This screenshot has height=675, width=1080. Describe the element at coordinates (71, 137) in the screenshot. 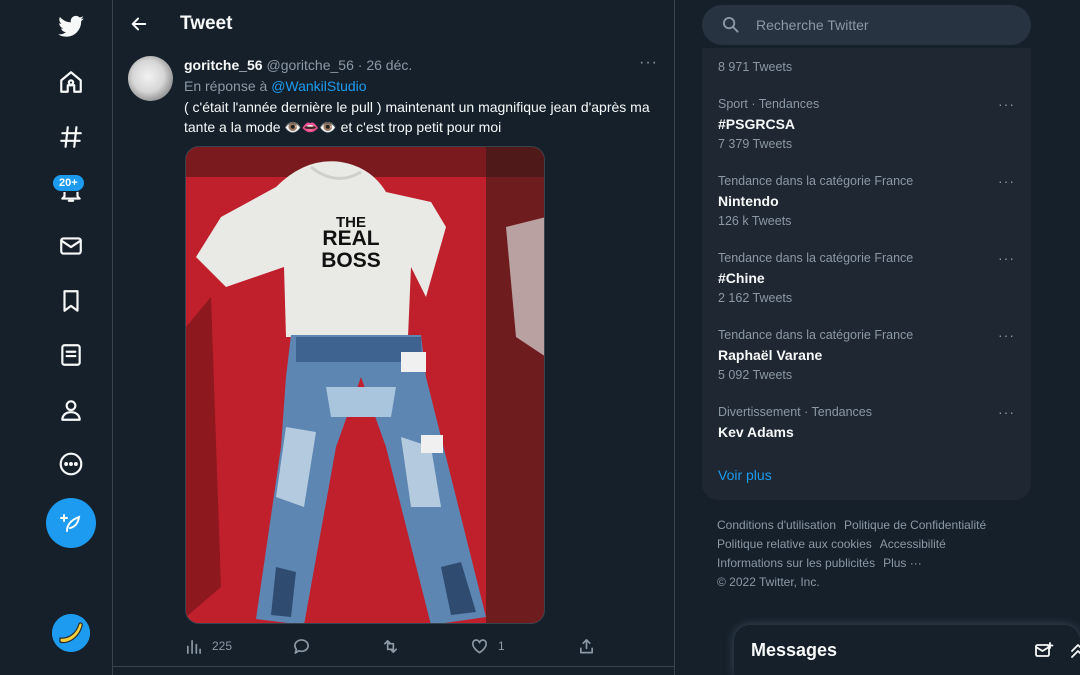

I see `explore-icon` at that location.